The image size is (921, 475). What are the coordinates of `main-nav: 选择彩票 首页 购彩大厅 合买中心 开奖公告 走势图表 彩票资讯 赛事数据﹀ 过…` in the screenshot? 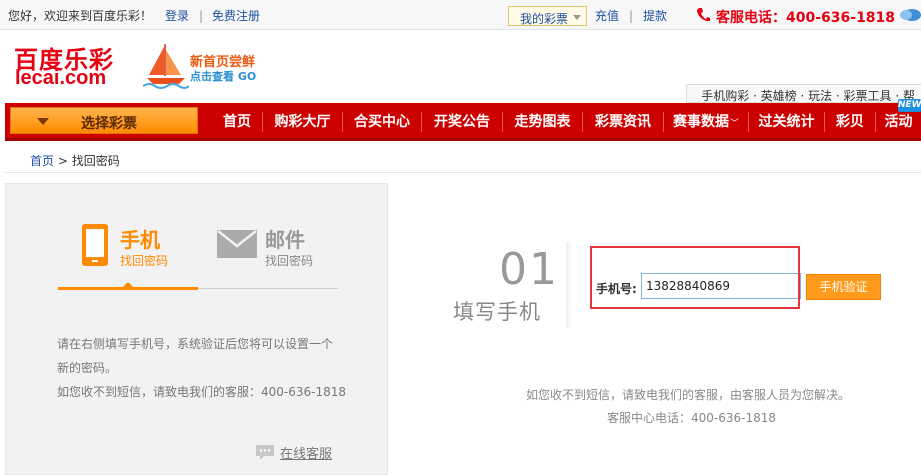 It's located at (463, 122).